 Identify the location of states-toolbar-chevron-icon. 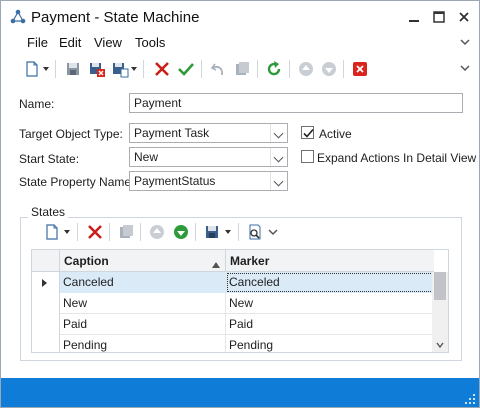
(276, 232).